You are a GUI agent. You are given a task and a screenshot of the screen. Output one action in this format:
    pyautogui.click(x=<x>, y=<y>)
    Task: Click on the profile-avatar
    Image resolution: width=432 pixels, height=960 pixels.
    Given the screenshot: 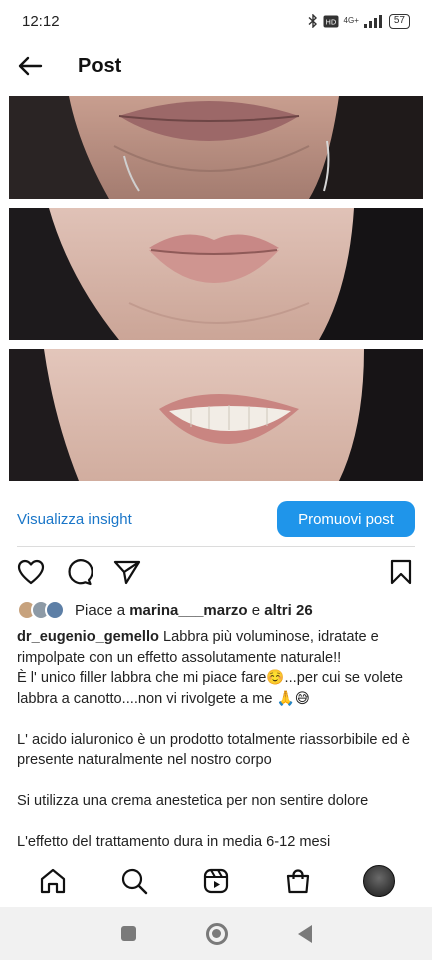 What is the action you would take?
    pyautogui.click(x=379, y=881)
    